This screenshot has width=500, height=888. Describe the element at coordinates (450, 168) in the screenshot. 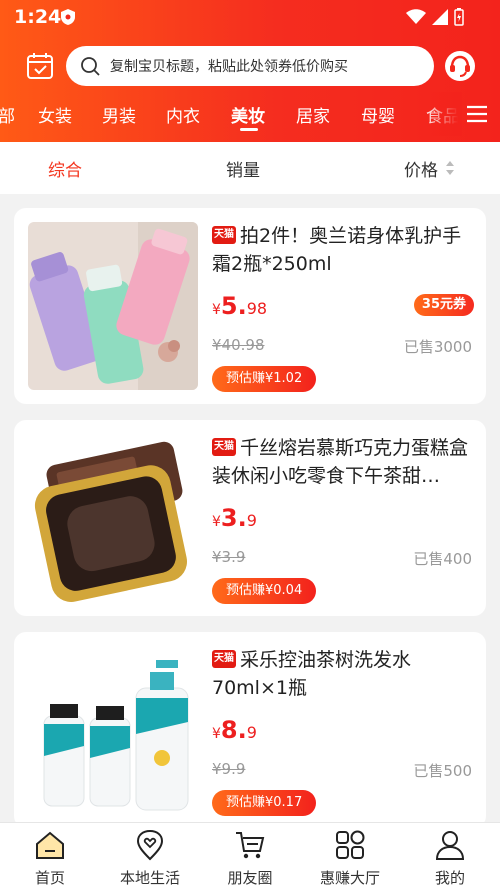

I see `sort-arrows-icon` at that location.